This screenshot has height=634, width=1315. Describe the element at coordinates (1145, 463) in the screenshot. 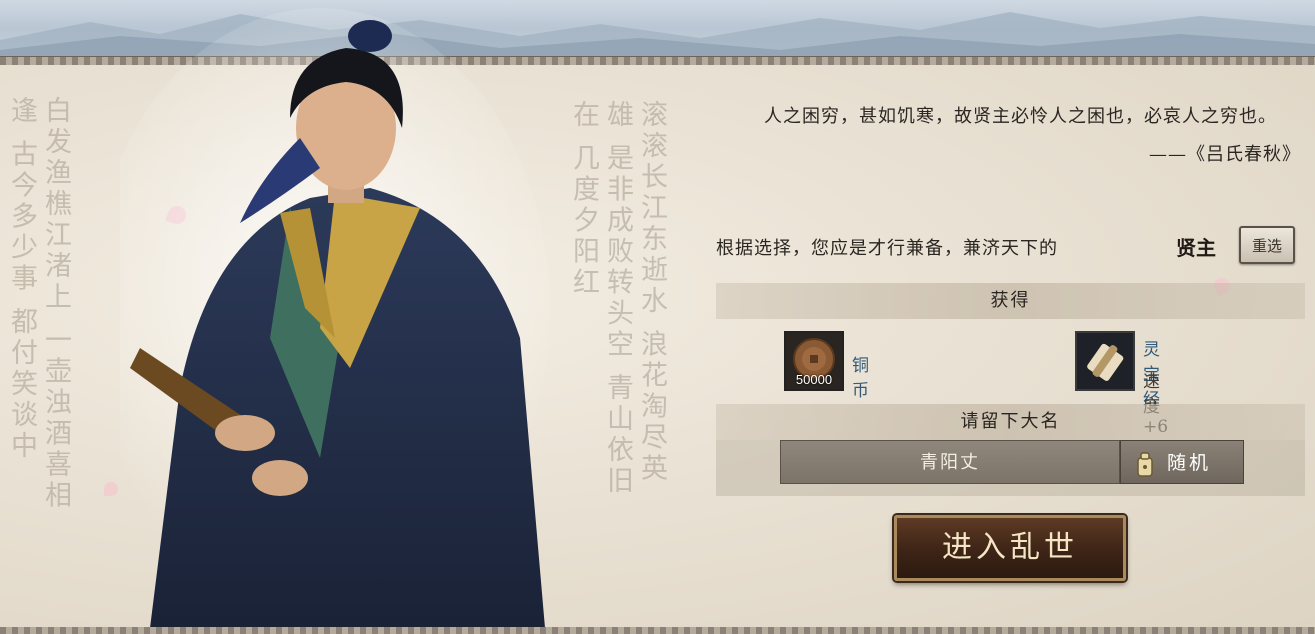

I see `dice-icon` at that location.